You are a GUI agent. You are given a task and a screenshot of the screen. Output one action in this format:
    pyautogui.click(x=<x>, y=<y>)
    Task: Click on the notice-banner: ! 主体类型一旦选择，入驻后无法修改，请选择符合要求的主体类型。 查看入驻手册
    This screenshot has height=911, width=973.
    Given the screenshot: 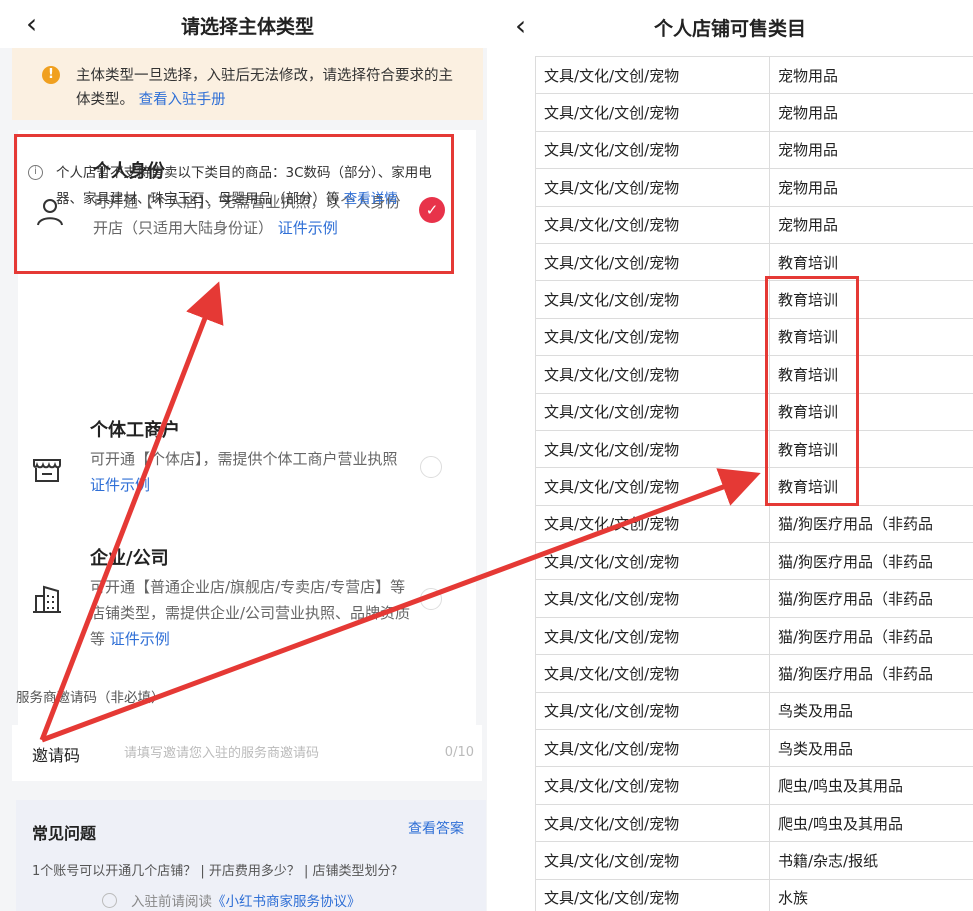 What is the action you would take?
    pyautogui.click(x=247, y=84)
    